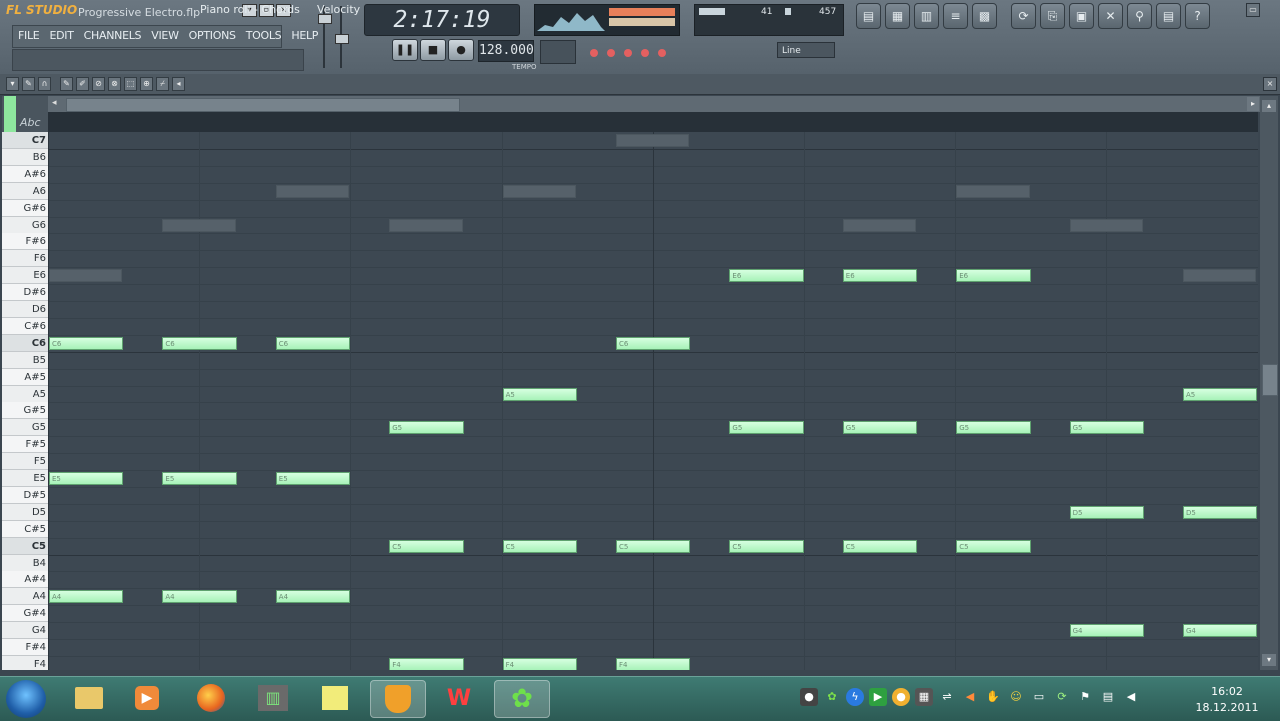 This screenshot has width=1280, height=721. What do you see at coordinates (1085, 697) in the screenshot?
I see `tray-flag-icon: ⚑` at bounding box center [1085, 697].